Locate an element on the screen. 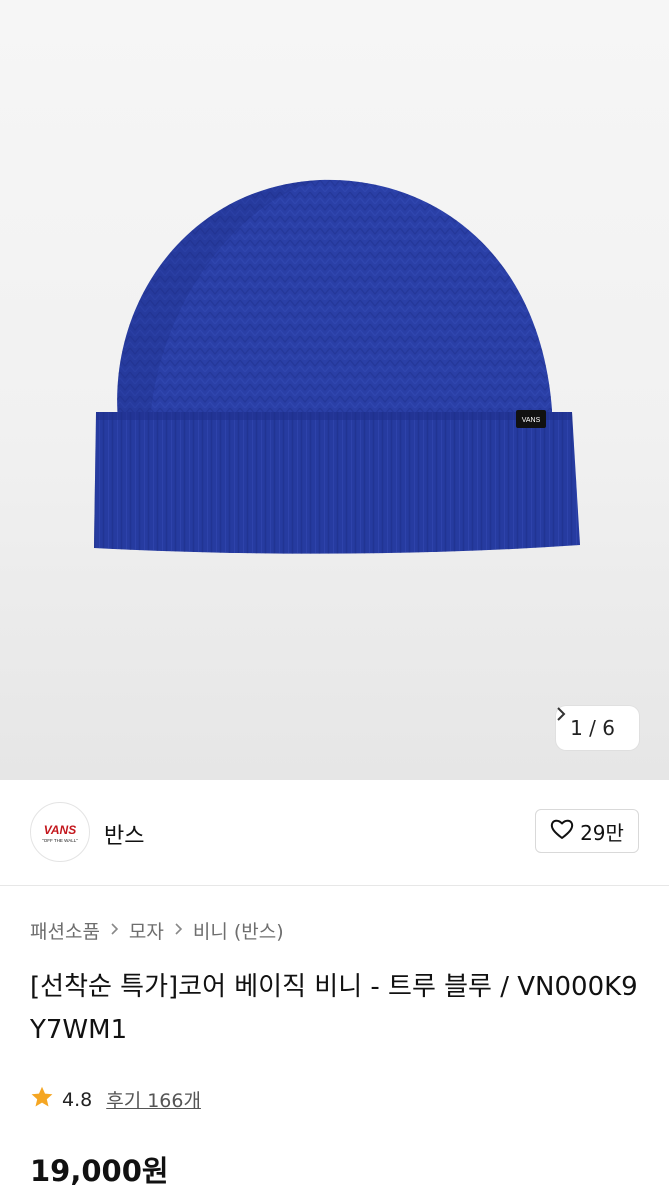 Image resolution: width=669 pixels, height=1200 pixels. rating-score: 4.8 is located at coordinates (77, 1099).